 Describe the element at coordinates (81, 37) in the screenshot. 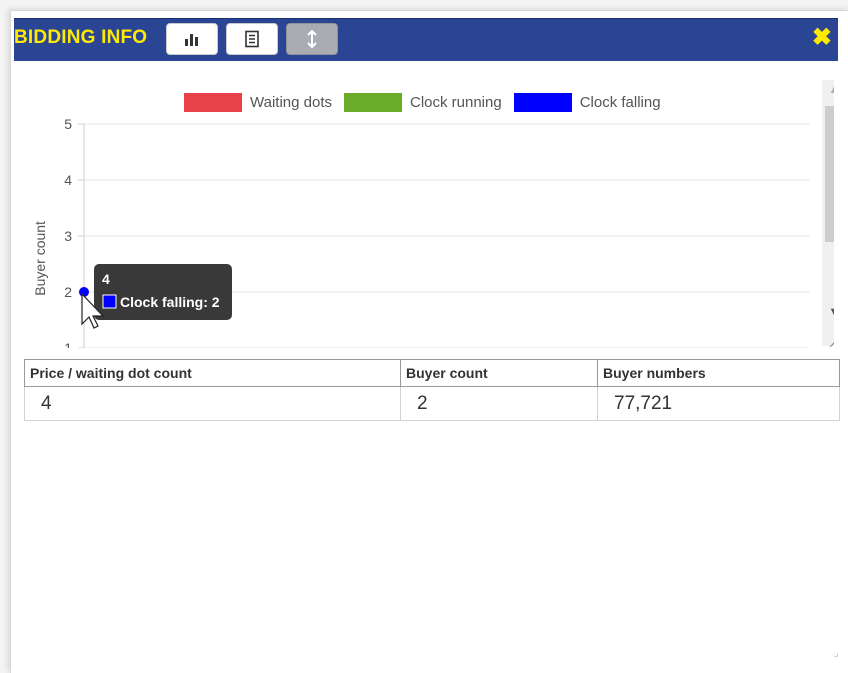

I see `window-title: BIDDING INFO` at that location.